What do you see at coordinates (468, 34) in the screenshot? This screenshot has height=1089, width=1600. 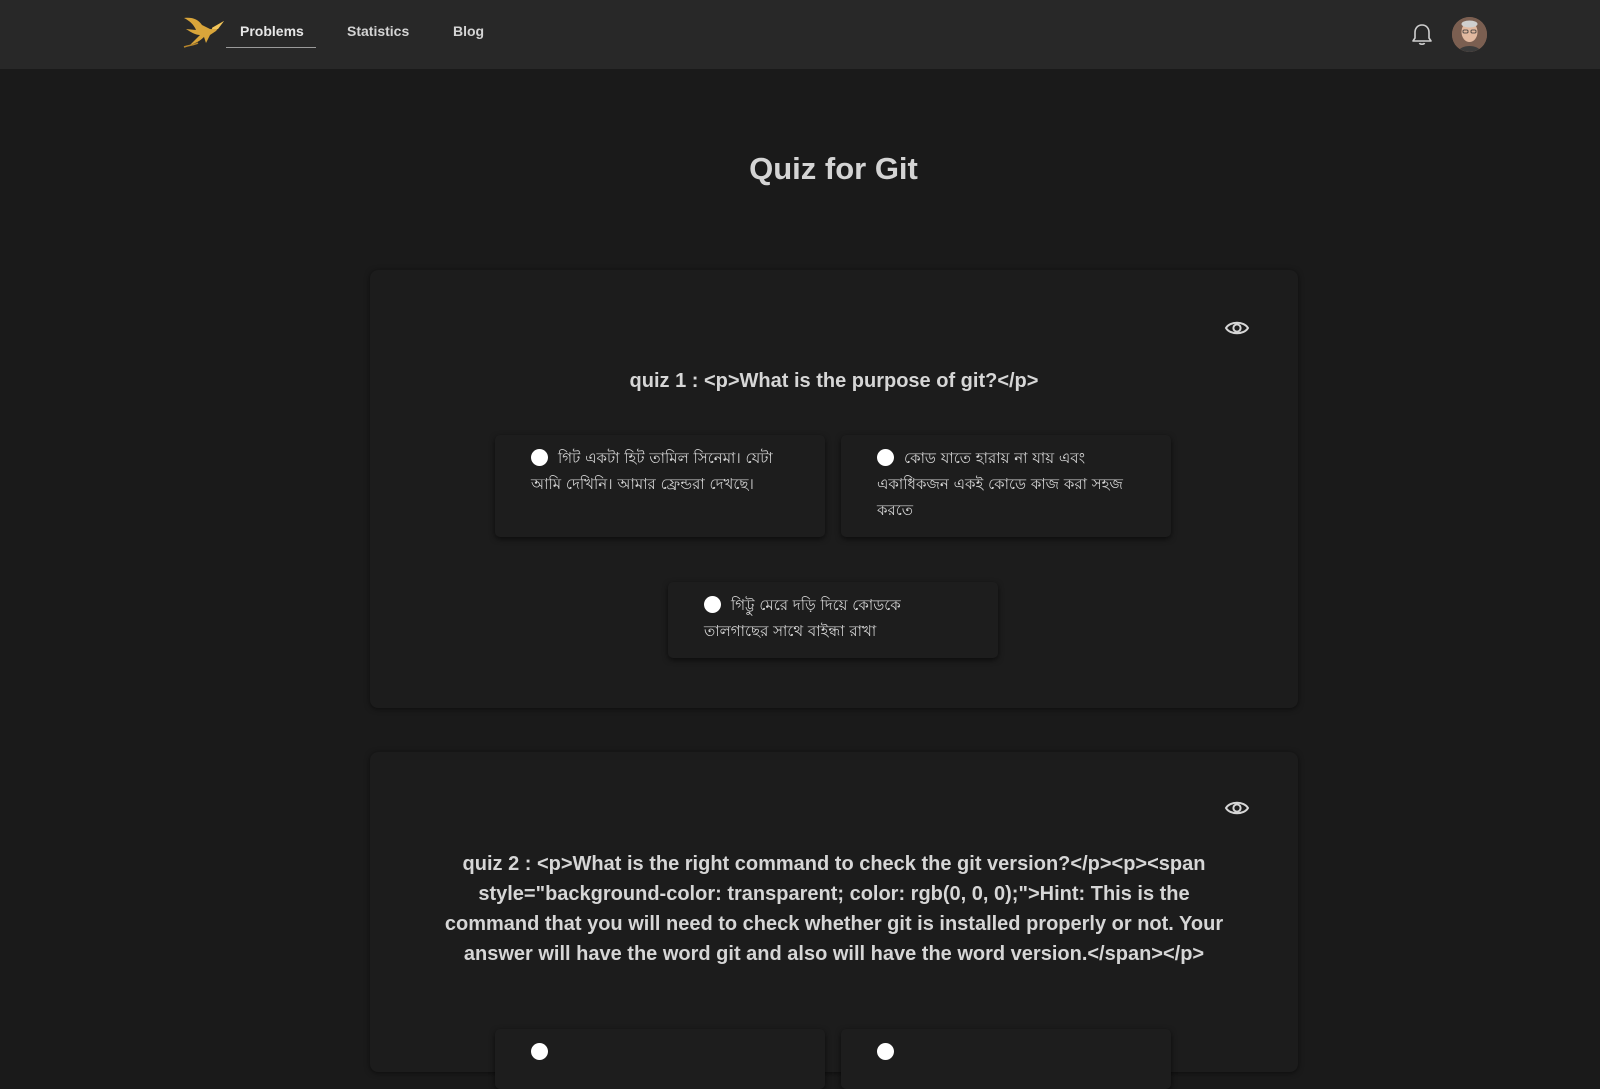 I see `nav-blog: Blog` at bounding box center [468, 34].